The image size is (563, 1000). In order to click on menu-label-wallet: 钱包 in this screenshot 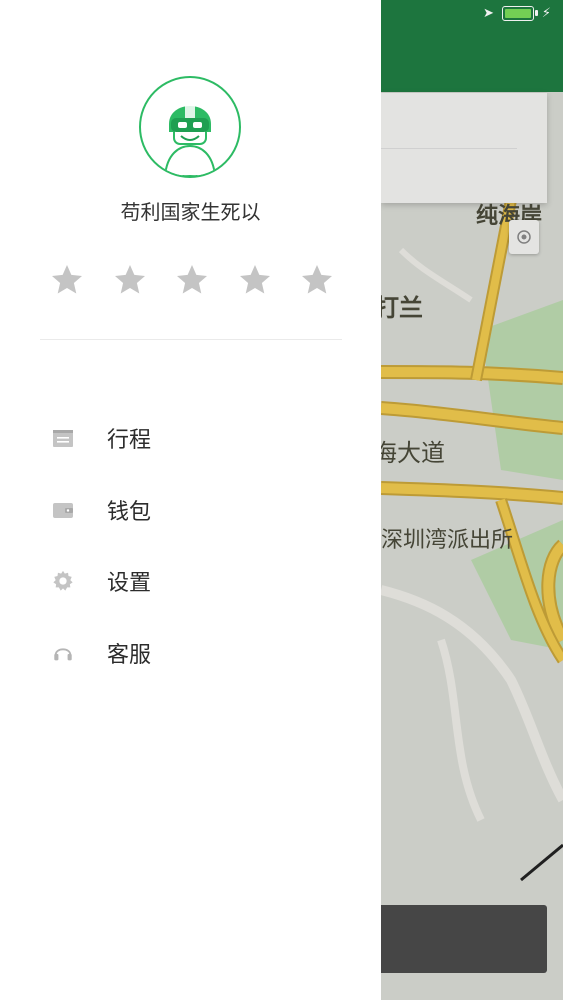, I will do `click(129, 512)`.